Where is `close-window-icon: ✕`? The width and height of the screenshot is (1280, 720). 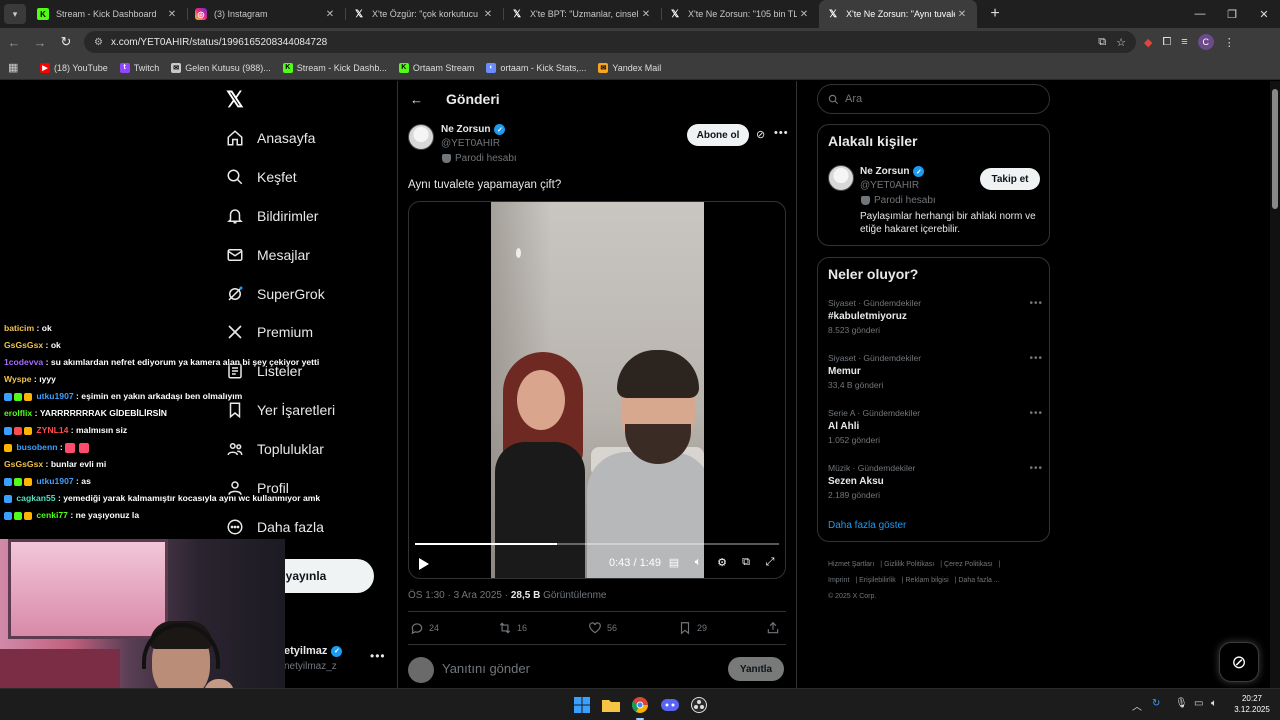
close-window-icon: ✕ is located at coordinates (1264, 14).